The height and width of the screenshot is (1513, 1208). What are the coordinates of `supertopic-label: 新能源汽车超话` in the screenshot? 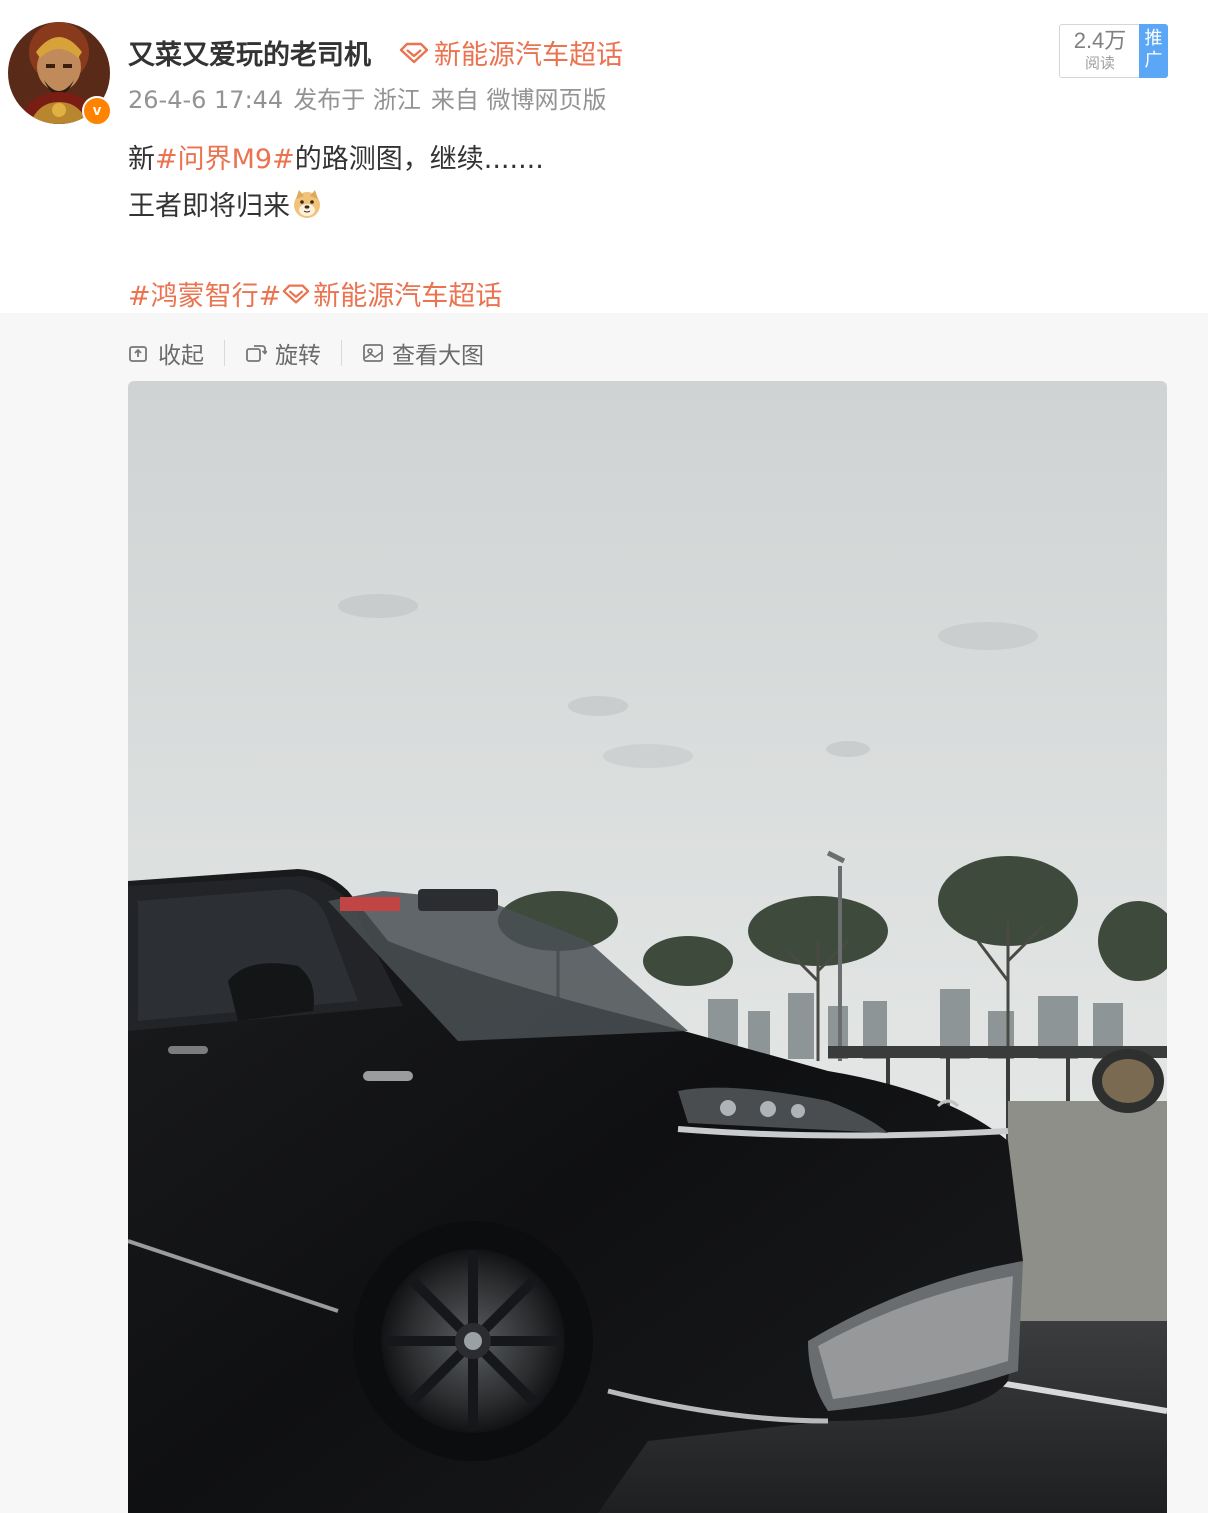 It's located at (528, 55).